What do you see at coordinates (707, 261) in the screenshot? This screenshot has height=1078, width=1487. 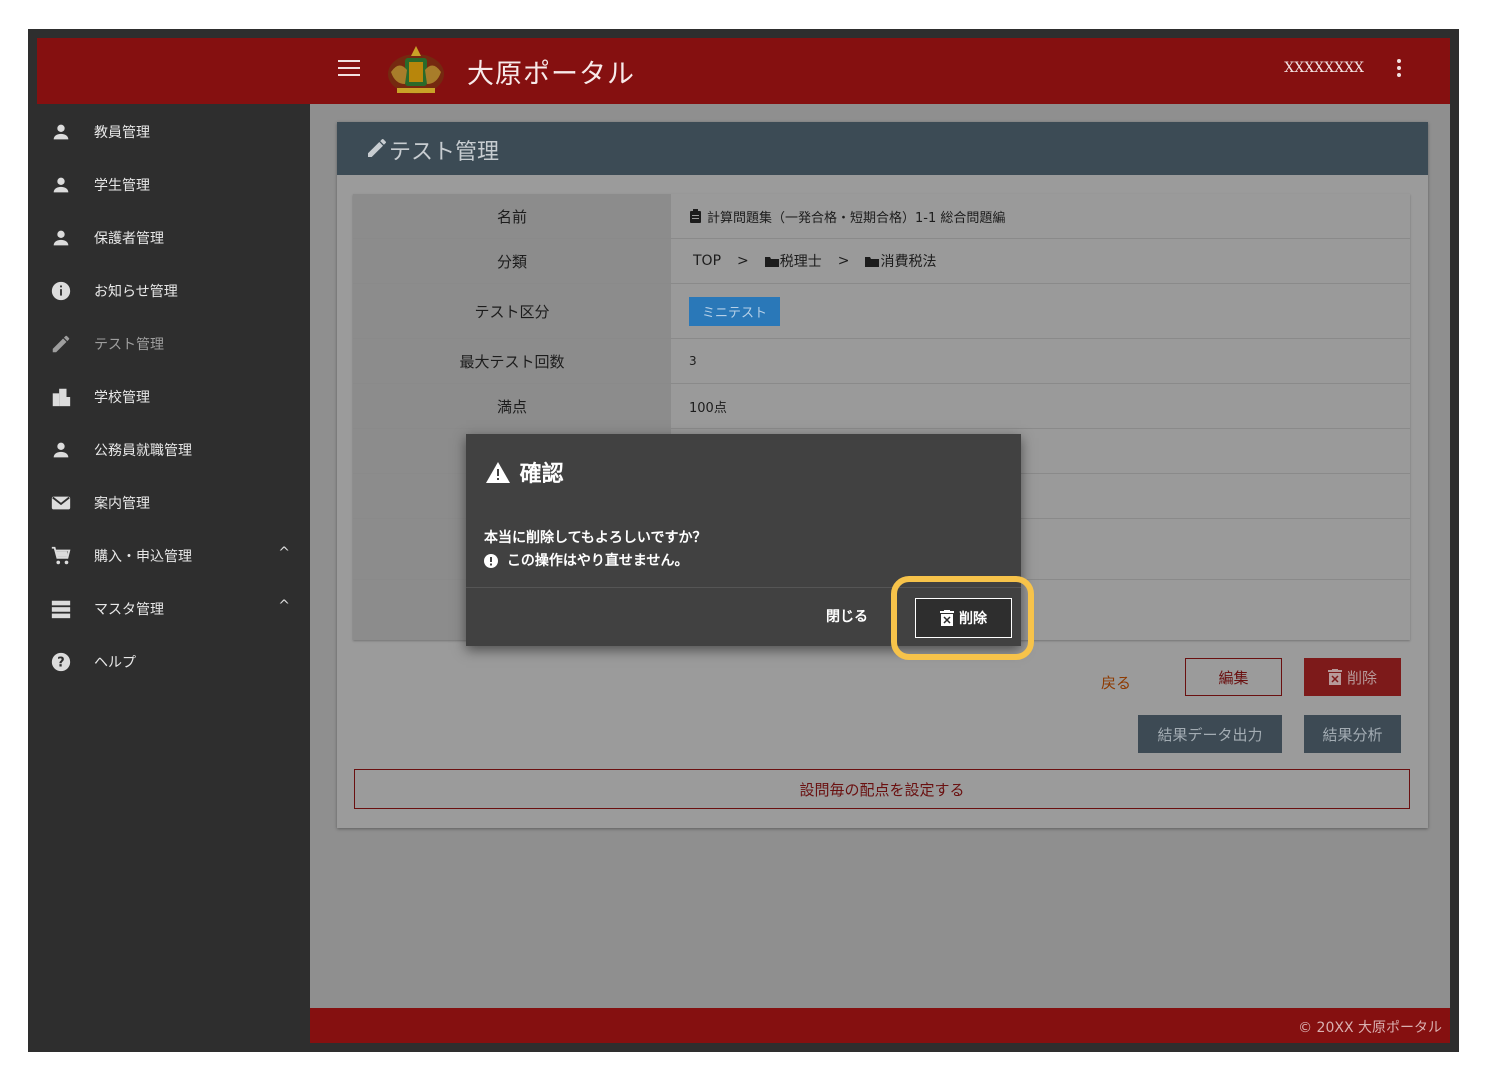 I see `breadcrumb-top: TOP` at bounding box center [707, 261].